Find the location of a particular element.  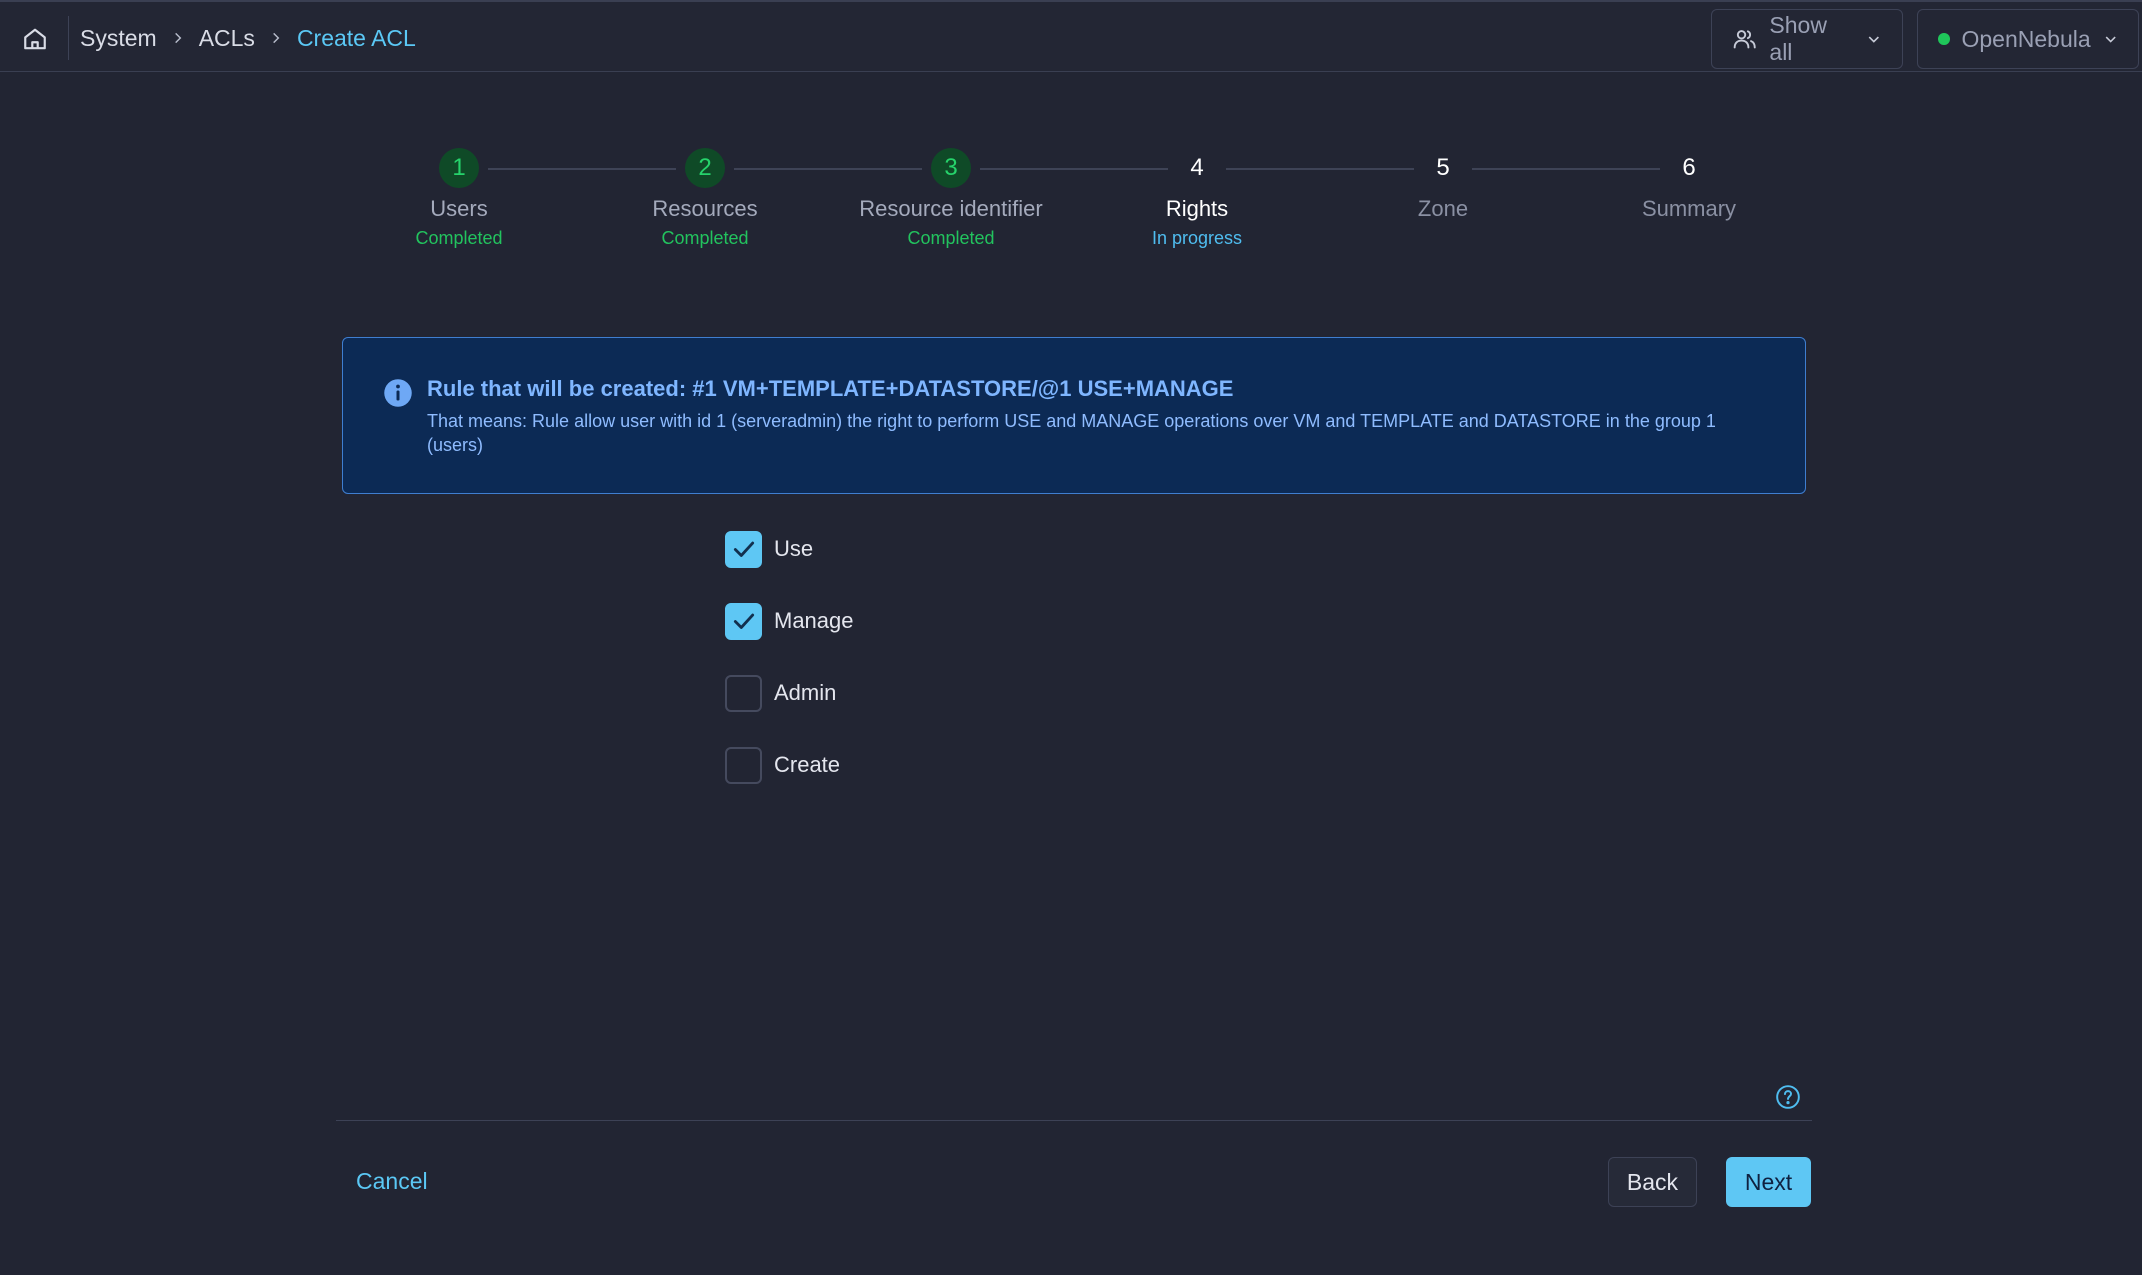

step-label: Zone is located at coordinates (1443, 208).